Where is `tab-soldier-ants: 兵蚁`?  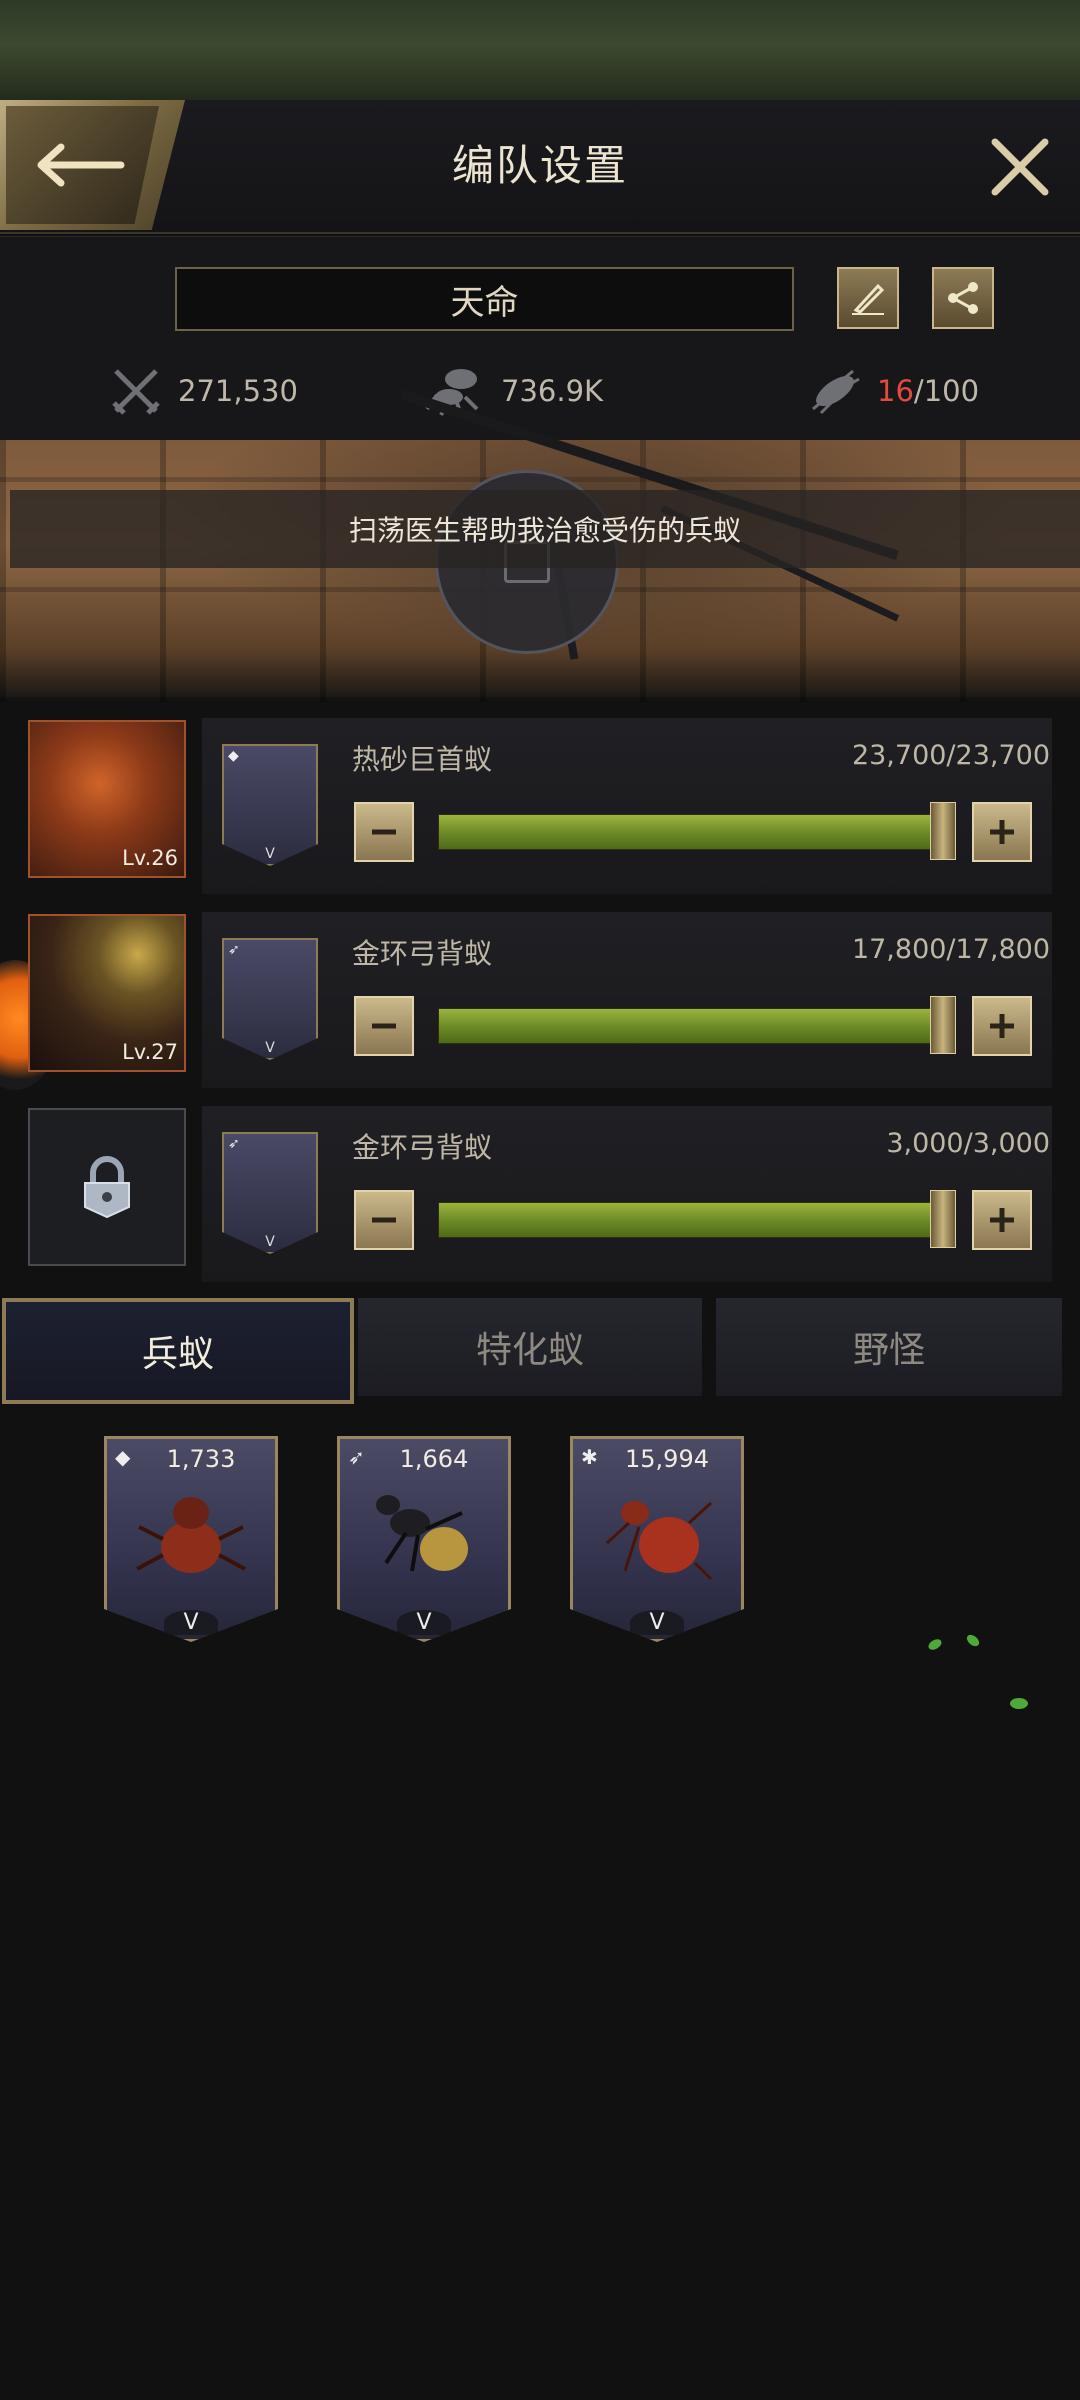 tab-soldier-ants: 兵蚁 is located at coordinates (178, 1351).